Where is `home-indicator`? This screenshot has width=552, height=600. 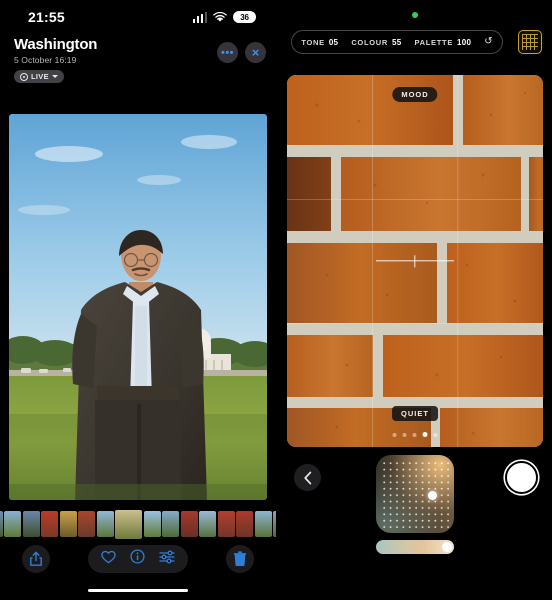 home-indicator is located at coordinates (138, 590).